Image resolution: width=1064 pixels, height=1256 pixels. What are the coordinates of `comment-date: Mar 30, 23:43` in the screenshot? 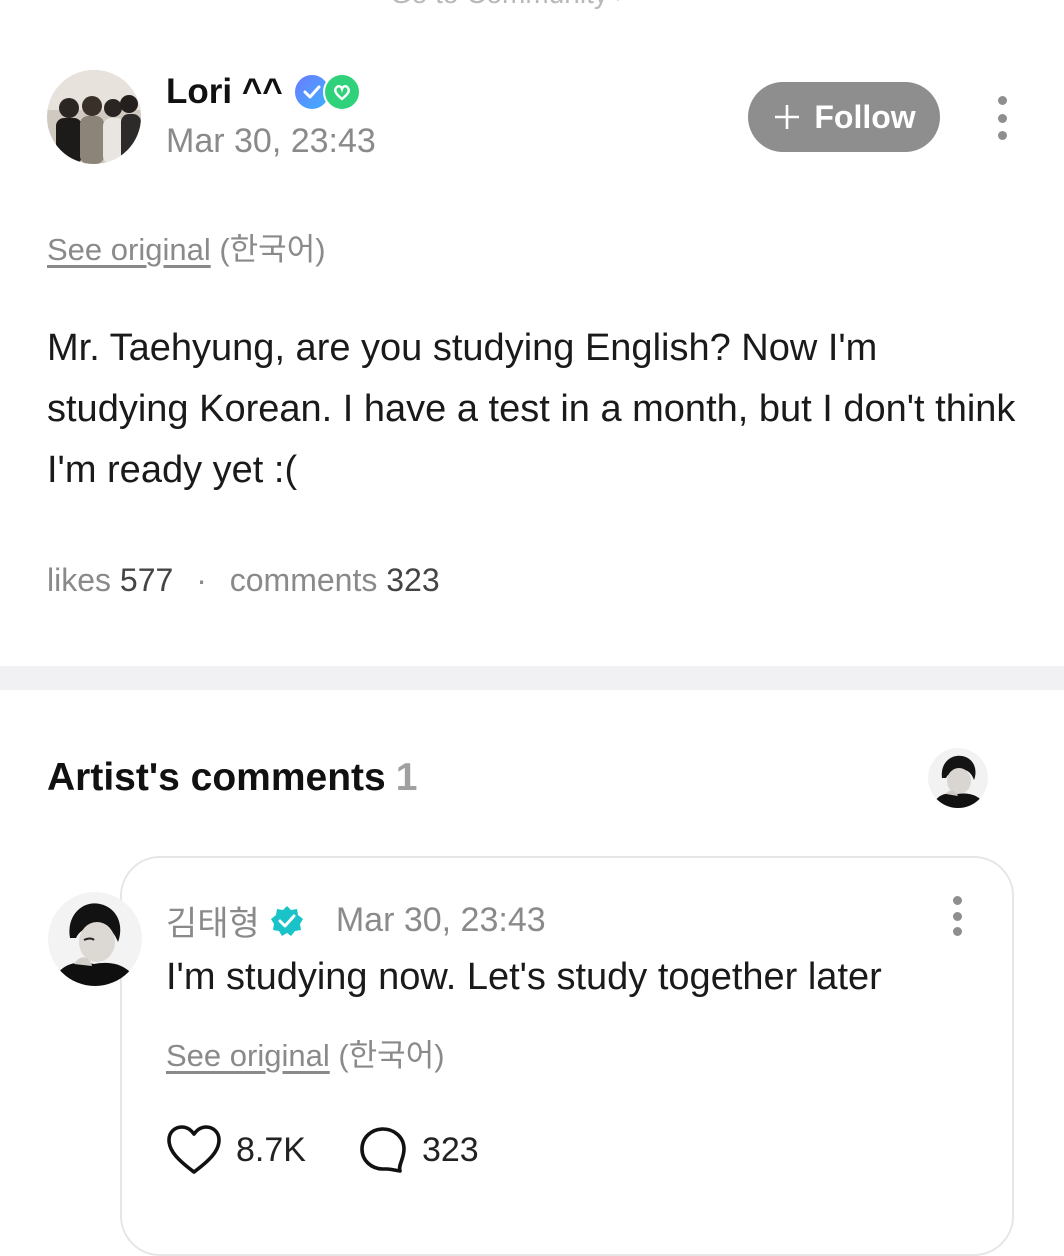 It's located at (440, 920).